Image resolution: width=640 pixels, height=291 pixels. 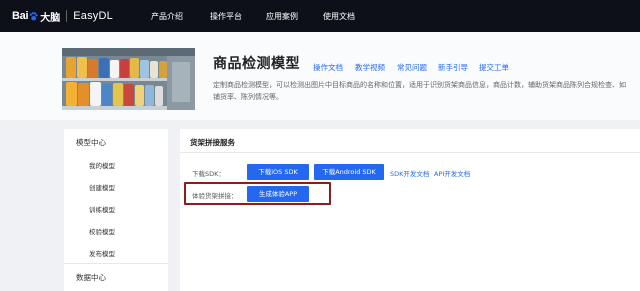 I want to click on sidebar-item-train-model: 训练模型, so click(x=102, y=209).